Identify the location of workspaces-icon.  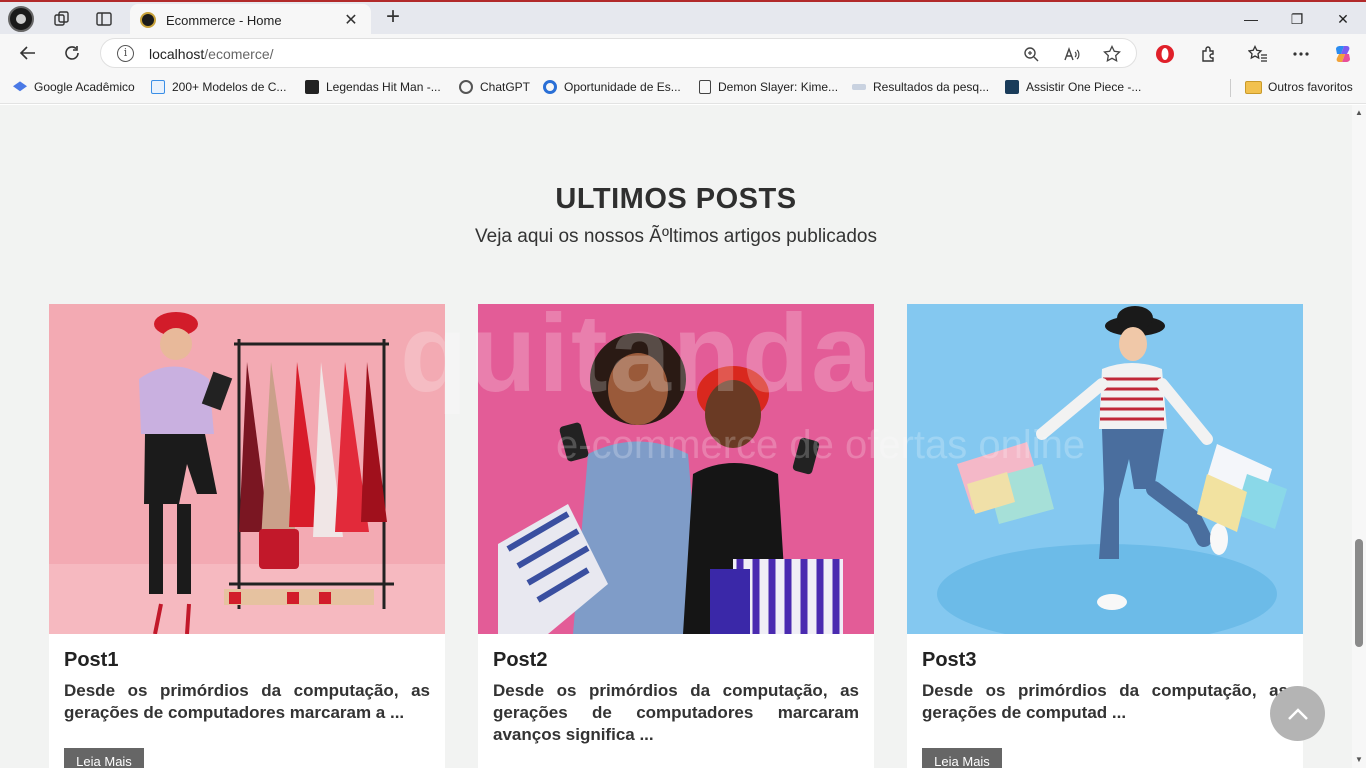
(62, 19).